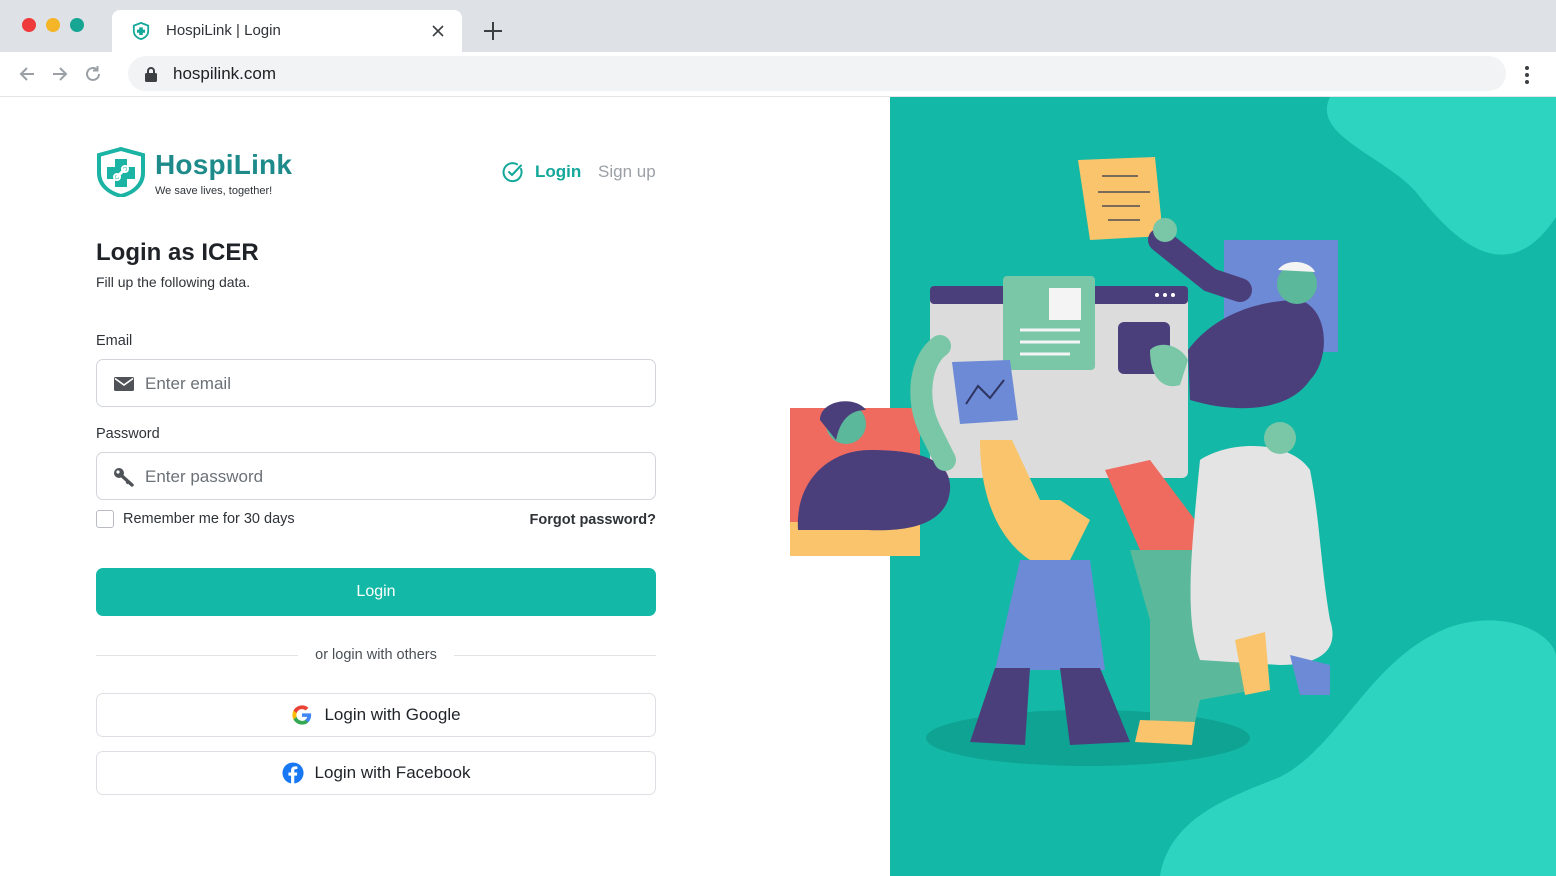 The height and width of the screenshot is (876, 1556). I want to click on page-title: Login as ICER, so click(177, 252).